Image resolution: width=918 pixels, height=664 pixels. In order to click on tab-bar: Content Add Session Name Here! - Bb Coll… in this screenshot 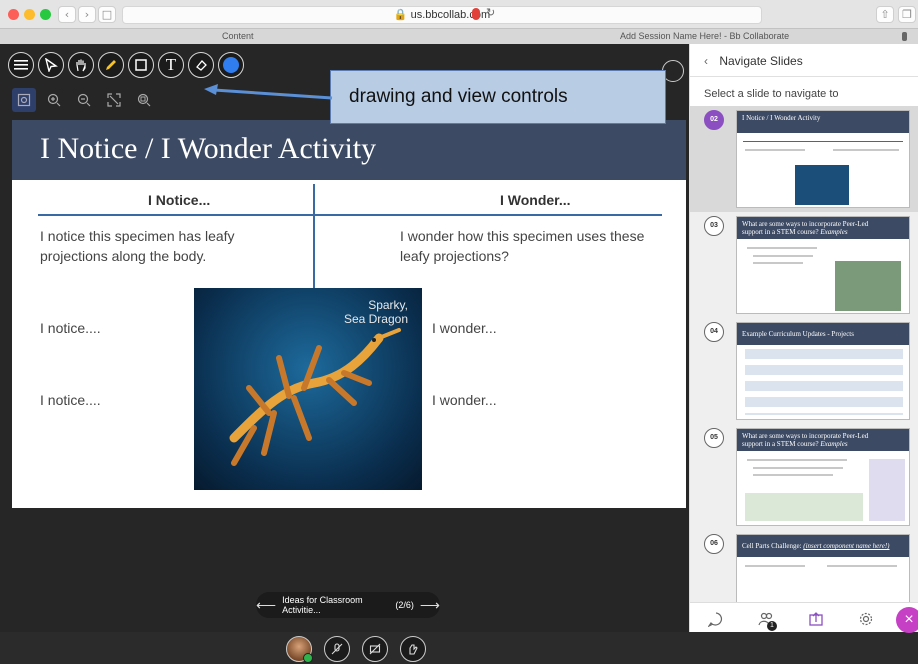, I will do `click(459, 36)`.